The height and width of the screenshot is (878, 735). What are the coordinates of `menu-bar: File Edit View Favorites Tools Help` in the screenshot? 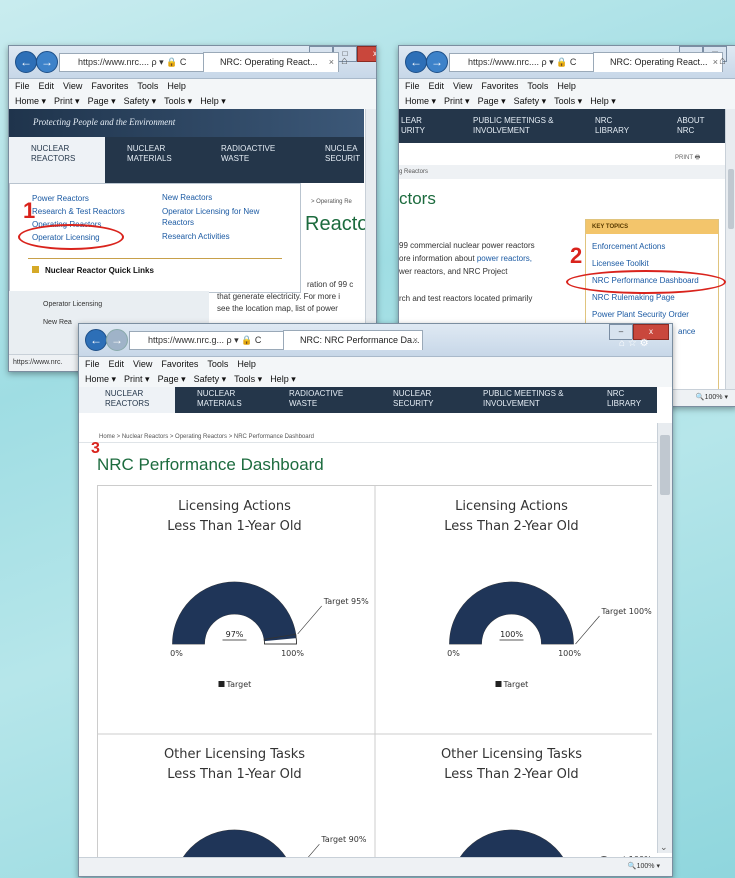 It's located at (567, 86).